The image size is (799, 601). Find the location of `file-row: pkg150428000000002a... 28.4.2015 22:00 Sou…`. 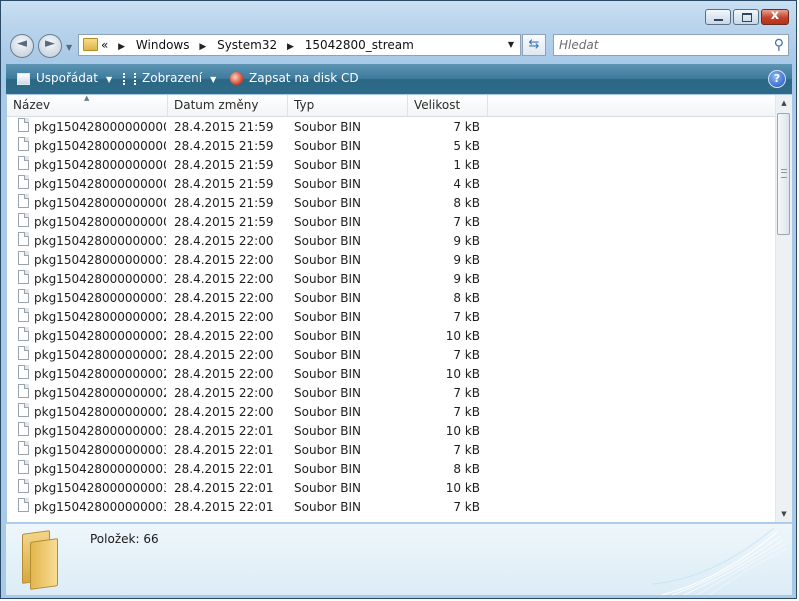

file-row: pkg150428000000002a... 28.4.2015 22:00 Sou… is located at coordinates (391, 317).